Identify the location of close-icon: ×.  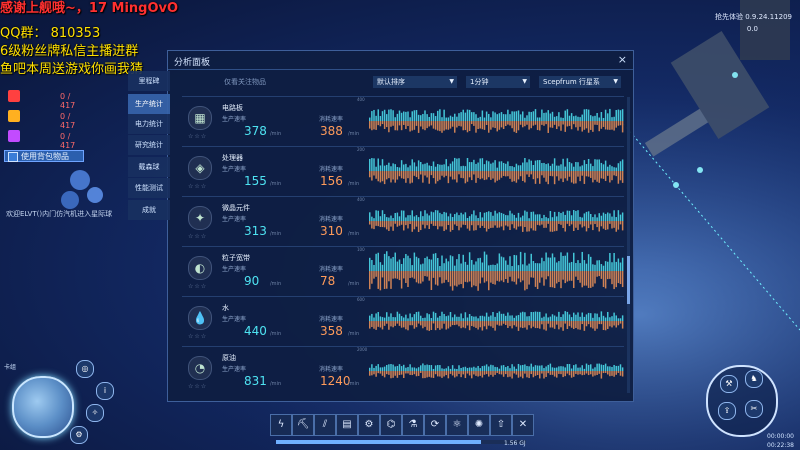
(622, 59).